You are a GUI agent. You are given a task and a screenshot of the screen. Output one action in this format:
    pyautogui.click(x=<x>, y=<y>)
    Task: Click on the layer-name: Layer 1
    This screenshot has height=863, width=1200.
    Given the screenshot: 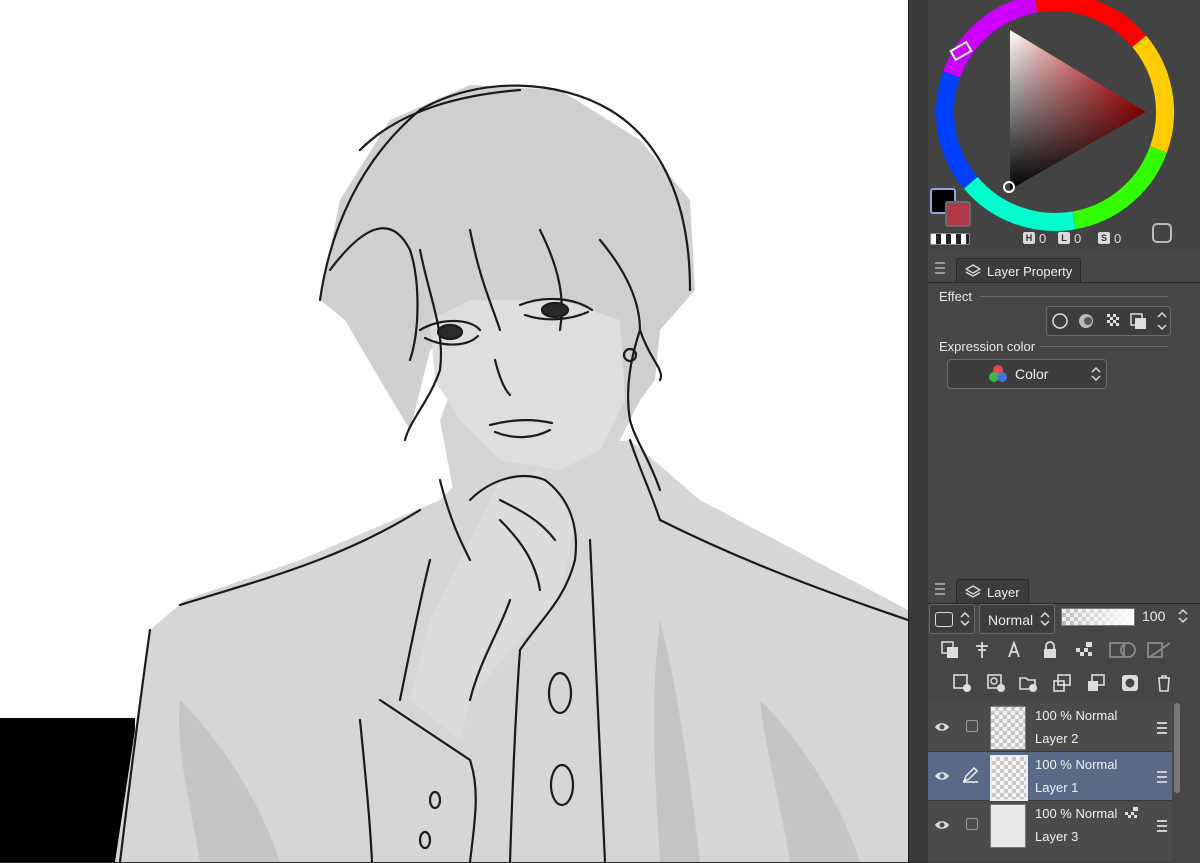 What is the action you would take?
    pyautogui.click(x=1057, y=787)
    